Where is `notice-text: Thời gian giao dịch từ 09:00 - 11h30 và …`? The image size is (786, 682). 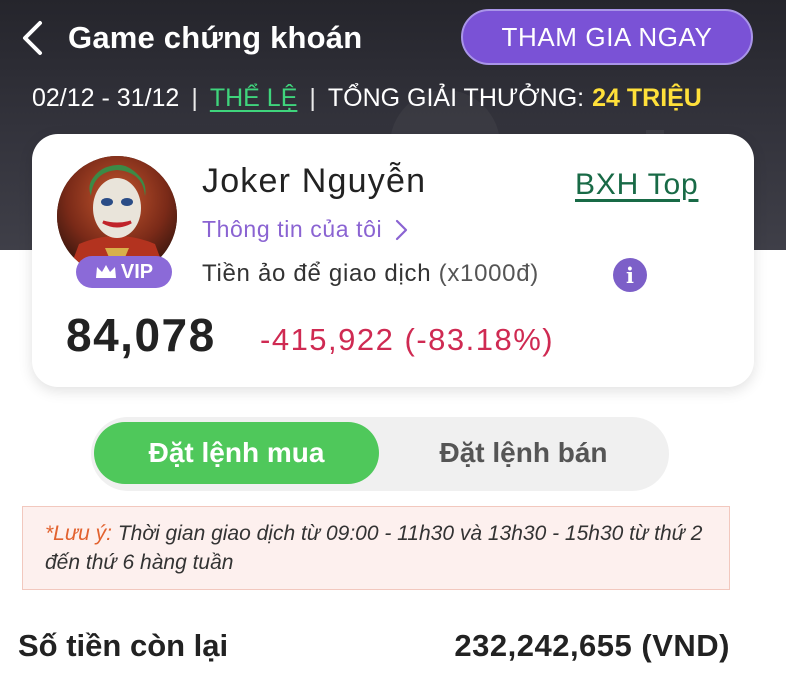 notice-text: Thời gian giao dịch từ 09:00 - 11h30 và … is located at coordinates (374, 548).